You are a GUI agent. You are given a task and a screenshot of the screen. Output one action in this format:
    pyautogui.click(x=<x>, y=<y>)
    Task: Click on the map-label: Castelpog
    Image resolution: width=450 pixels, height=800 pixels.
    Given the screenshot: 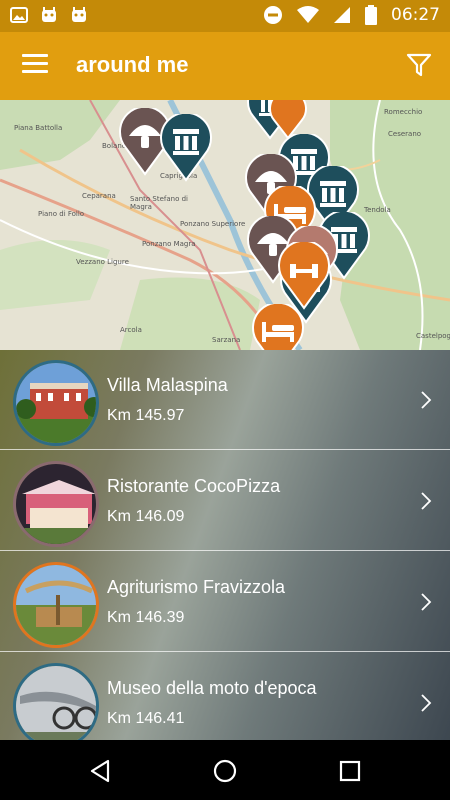 What is the action you would take?
    pyautogui.click(x=433, y=336)
    